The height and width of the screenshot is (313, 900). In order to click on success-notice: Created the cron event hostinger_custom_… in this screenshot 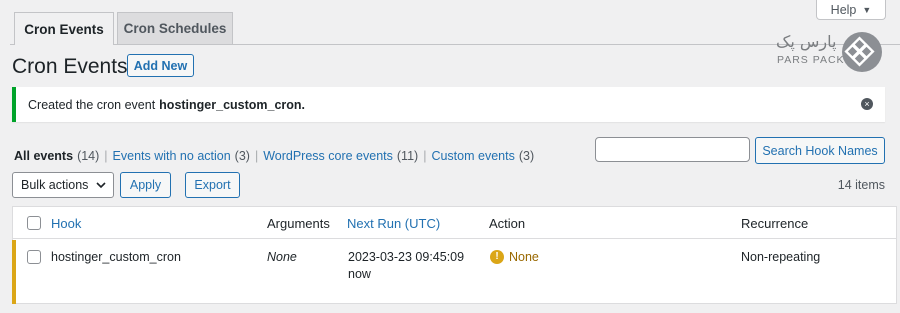, I will do `click(448, 104)`.